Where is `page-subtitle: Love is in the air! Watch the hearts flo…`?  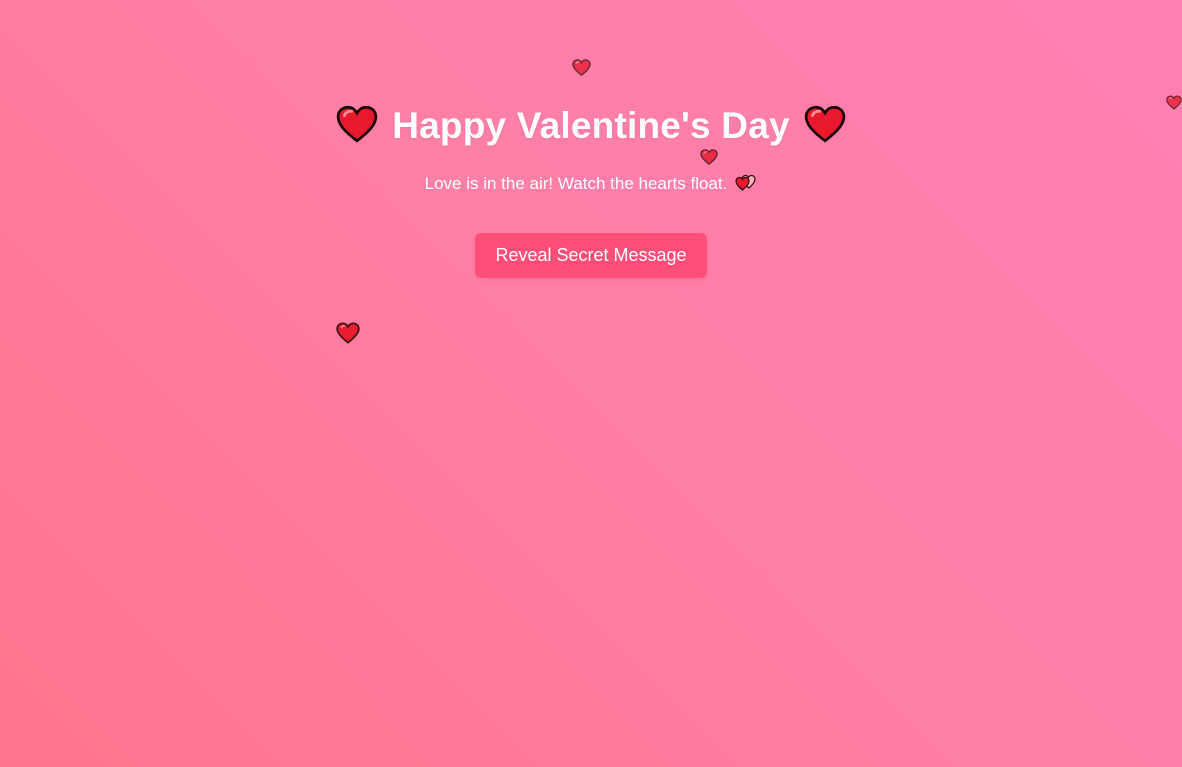
page-subtitle: Love is in the air! Watch the hearts flo… is located at coordinates (576, 183).